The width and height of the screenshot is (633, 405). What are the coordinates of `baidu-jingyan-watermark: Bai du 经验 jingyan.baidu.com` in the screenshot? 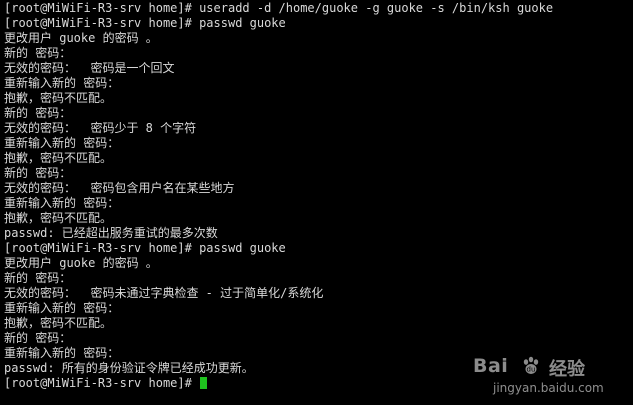 It's located at (548, 375).